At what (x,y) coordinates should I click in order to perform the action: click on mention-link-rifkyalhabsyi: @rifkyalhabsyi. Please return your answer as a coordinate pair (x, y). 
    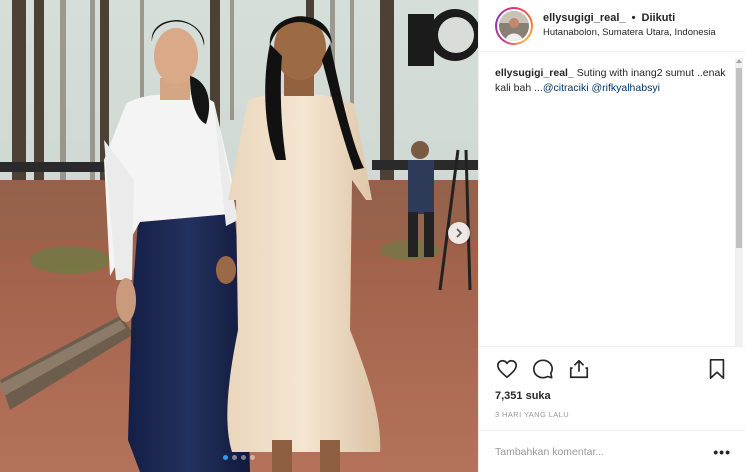
    Looking at the image, I should click on (625, 88).